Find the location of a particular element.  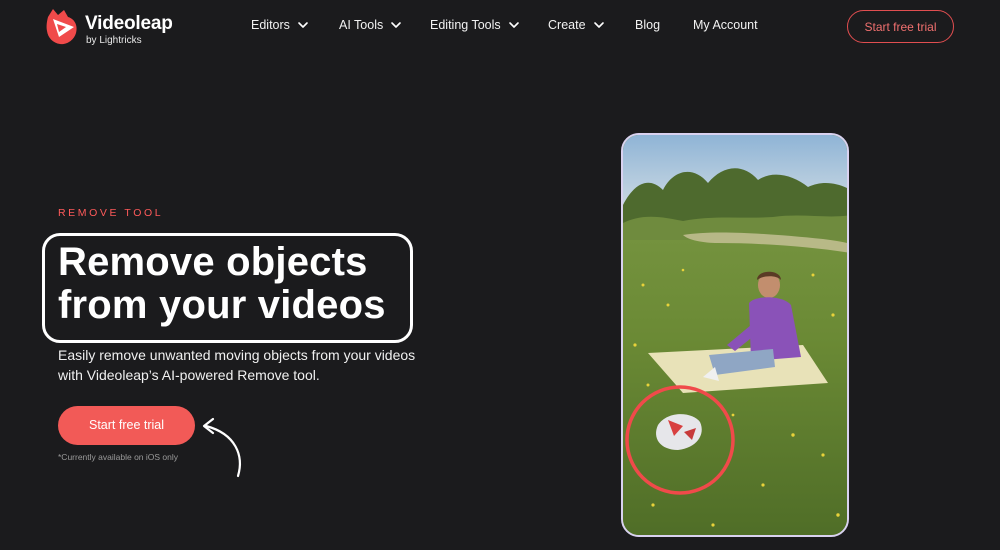

videoleap-logo-icon is located at coordinates (61, 27).